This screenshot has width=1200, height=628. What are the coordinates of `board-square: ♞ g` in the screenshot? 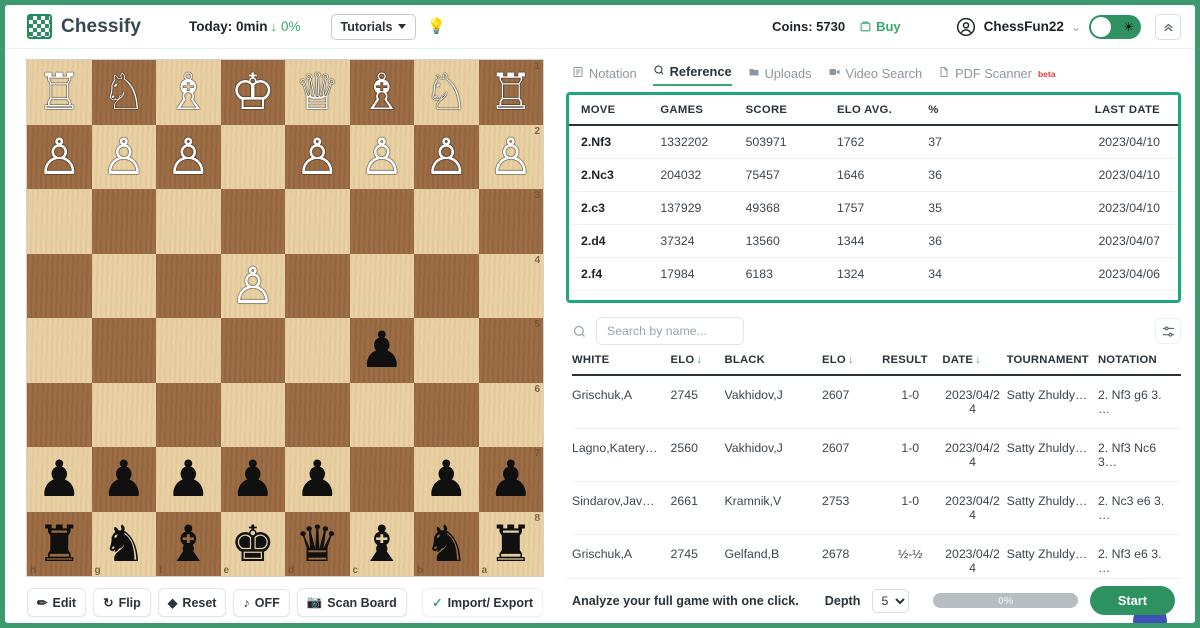 It's located at (123, 543).